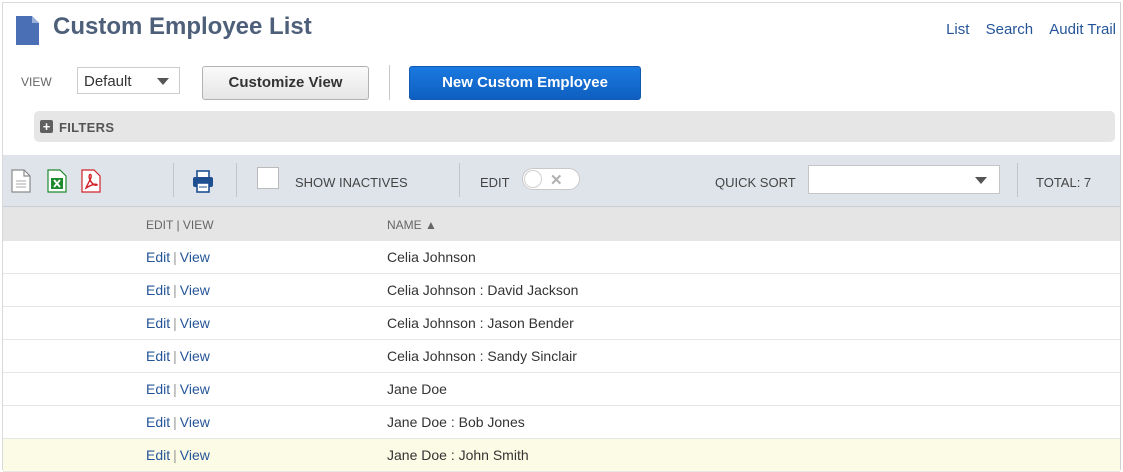 The image size is (1123, 472). I want to click on table-row: Edit | View Jane Doe : Bob Jones, so click(561, 422).